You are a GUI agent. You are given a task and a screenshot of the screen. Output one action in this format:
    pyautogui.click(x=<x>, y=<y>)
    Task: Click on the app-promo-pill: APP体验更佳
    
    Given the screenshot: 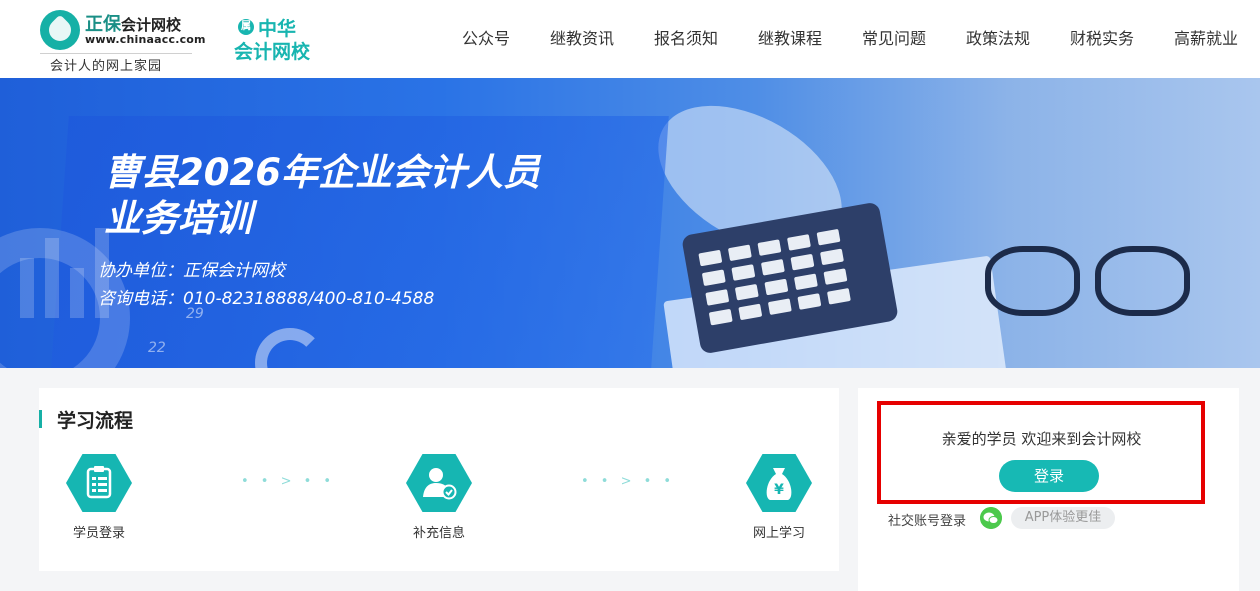 What is the action you would take?
    pyautogui.click(x=1063, y=518)
    